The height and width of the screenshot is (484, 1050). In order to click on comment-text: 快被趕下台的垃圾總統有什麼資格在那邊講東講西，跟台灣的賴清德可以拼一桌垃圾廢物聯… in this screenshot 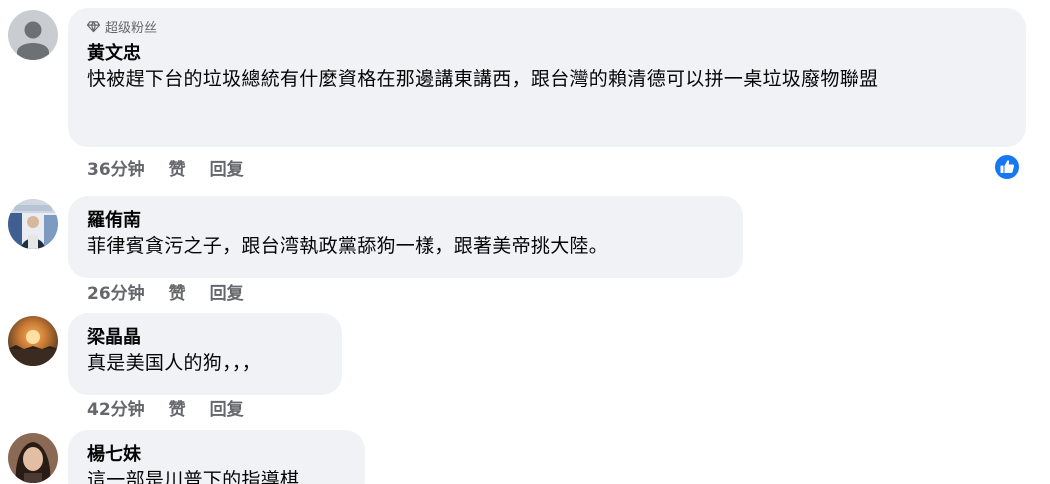, I will do `click(483, 79)`.